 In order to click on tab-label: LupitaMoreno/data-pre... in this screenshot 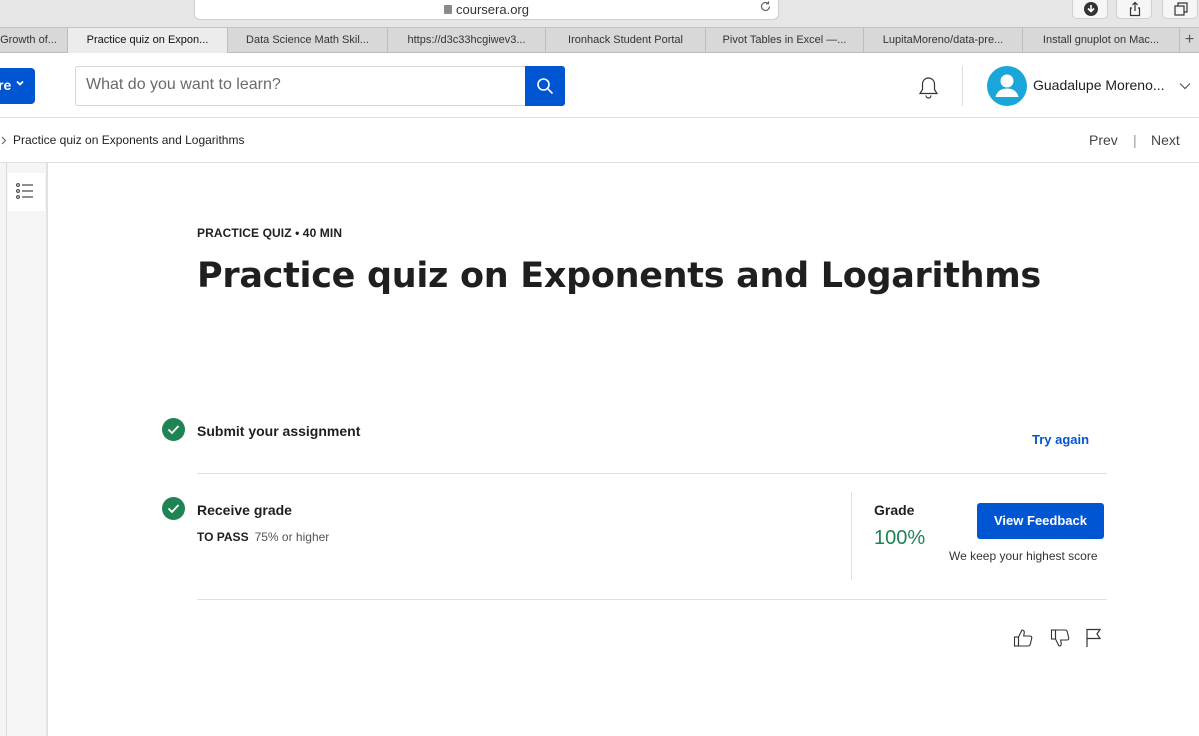, I will do `click(943, 40)`.